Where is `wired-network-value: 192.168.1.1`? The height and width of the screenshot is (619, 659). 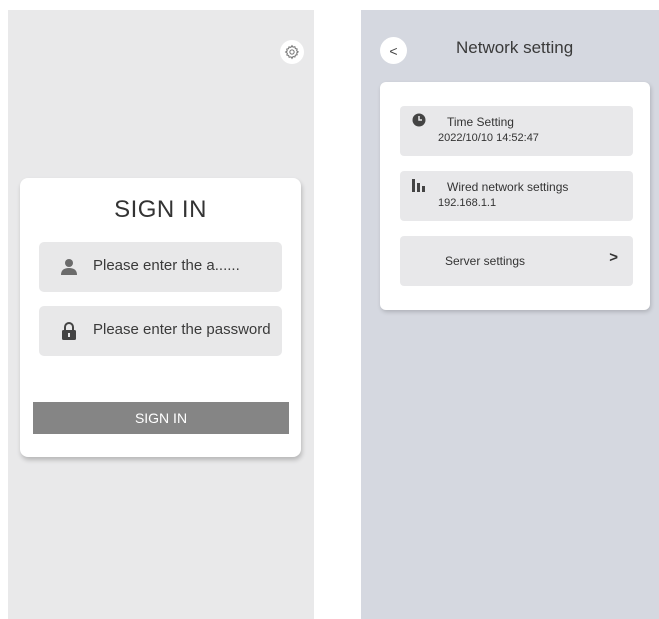 wired-network-value: 192.168.1.1 is located at coordinates (467, 203).